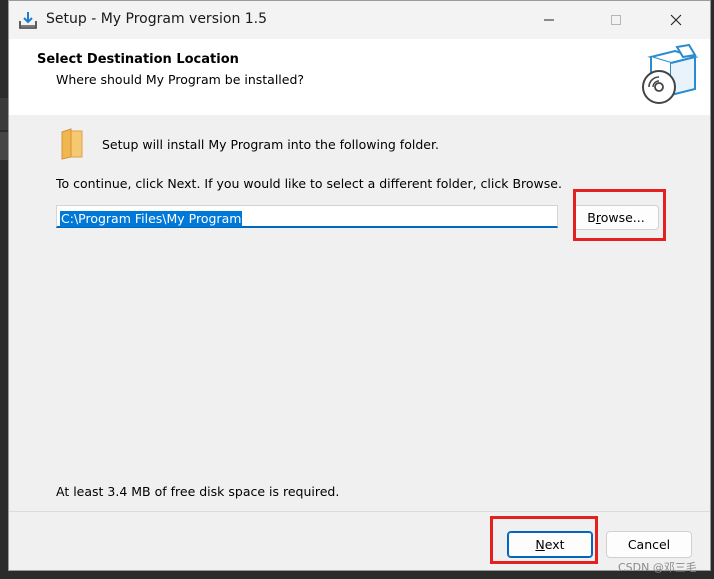  Describe the element at coordinates (669, 75) in the screenshot. I see `software-box-cd-icon` at that location.